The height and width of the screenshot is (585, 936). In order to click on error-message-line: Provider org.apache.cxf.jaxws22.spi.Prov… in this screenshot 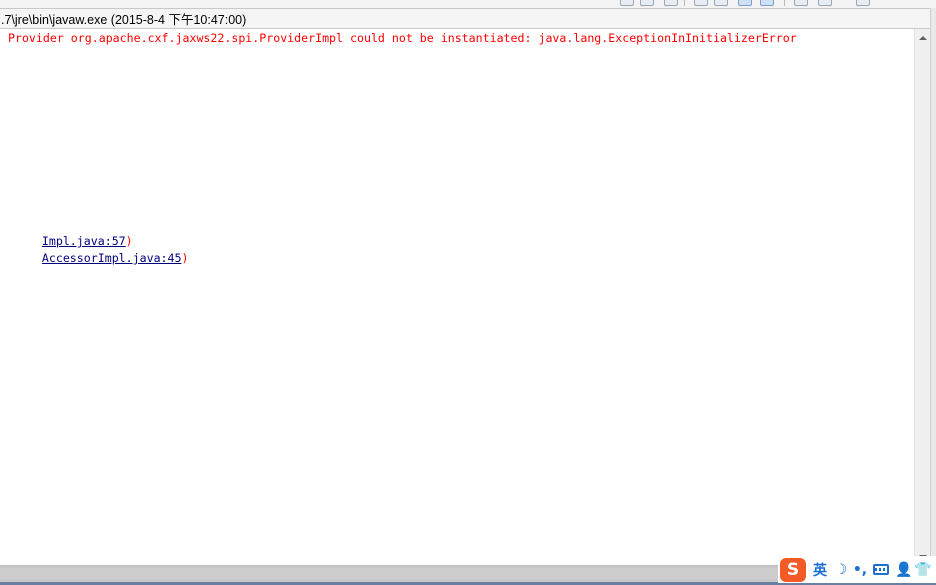, I will do `click(399, 38)`.